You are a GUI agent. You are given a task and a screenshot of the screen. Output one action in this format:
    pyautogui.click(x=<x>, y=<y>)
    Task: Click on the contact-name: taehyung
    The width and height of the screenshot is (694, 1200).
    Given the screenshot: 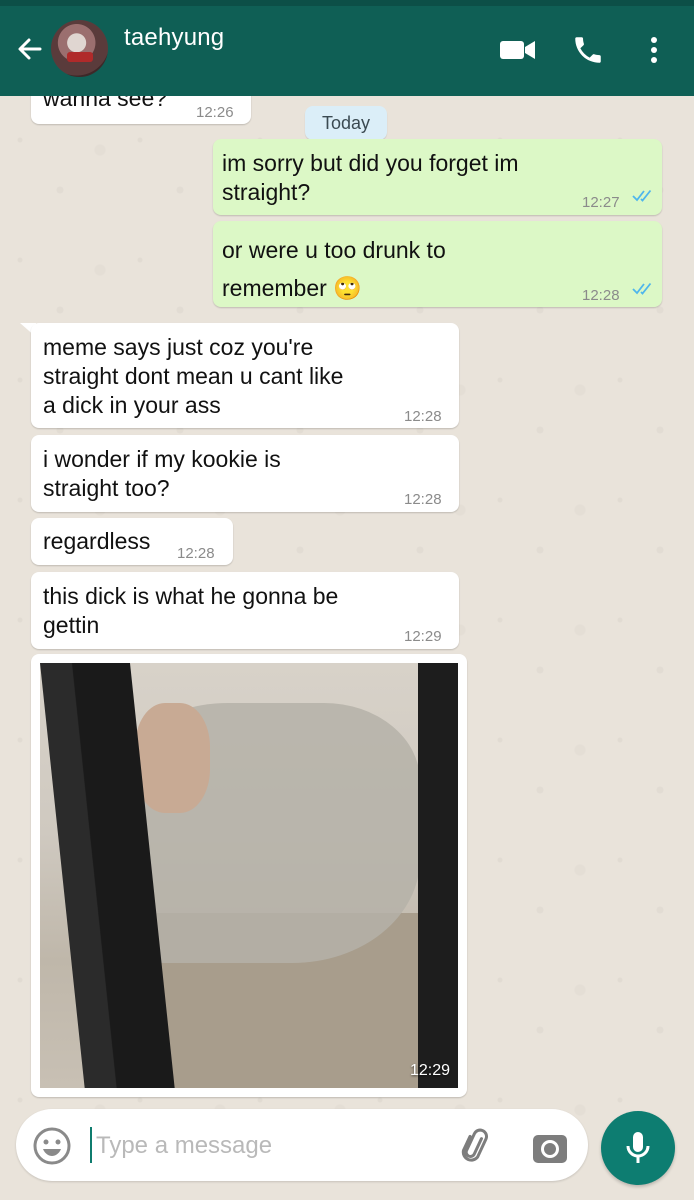 What is the action you would take?
    pyautogui.click(x=174, y=38)
    